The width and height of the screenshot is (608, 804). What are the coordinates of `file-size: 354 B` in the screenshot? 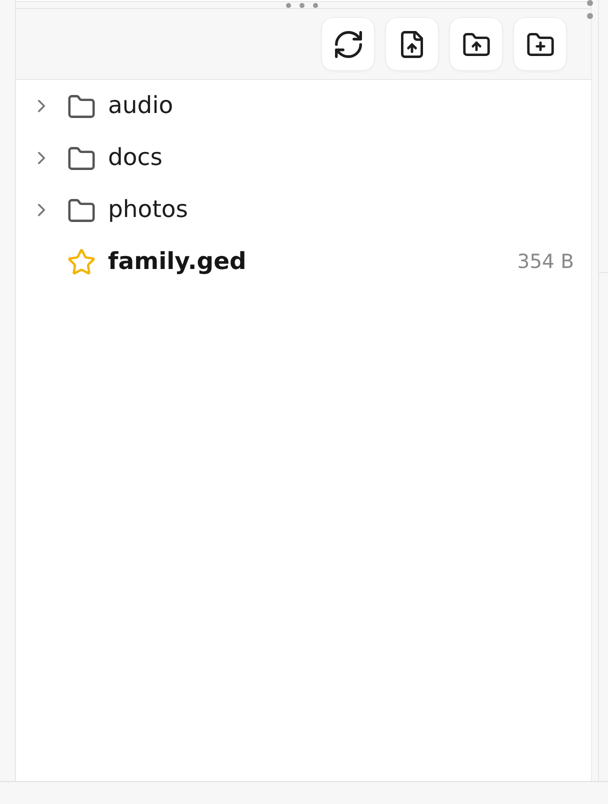 It's located at (545, 262).